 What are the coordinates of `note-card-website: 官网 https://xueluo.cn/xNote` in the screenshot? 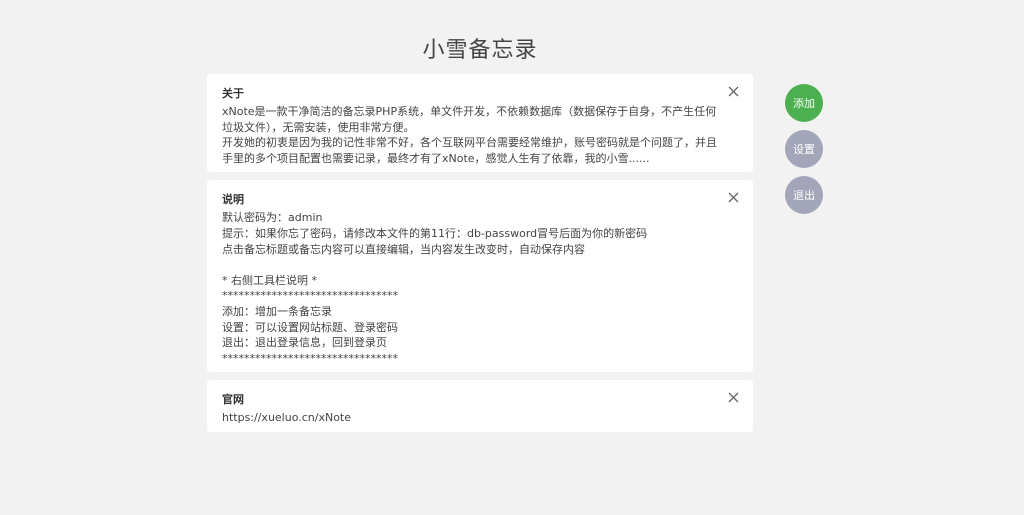 It's located at (480, 406).